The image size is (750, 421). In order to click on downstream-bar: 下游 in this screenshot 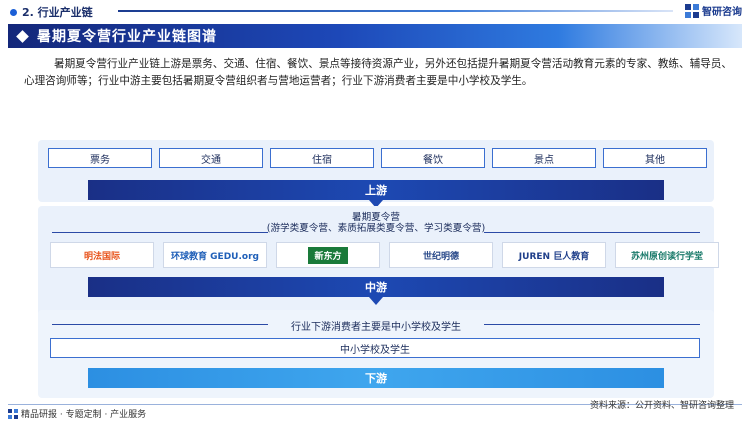, I will do `click(376, 378)`.